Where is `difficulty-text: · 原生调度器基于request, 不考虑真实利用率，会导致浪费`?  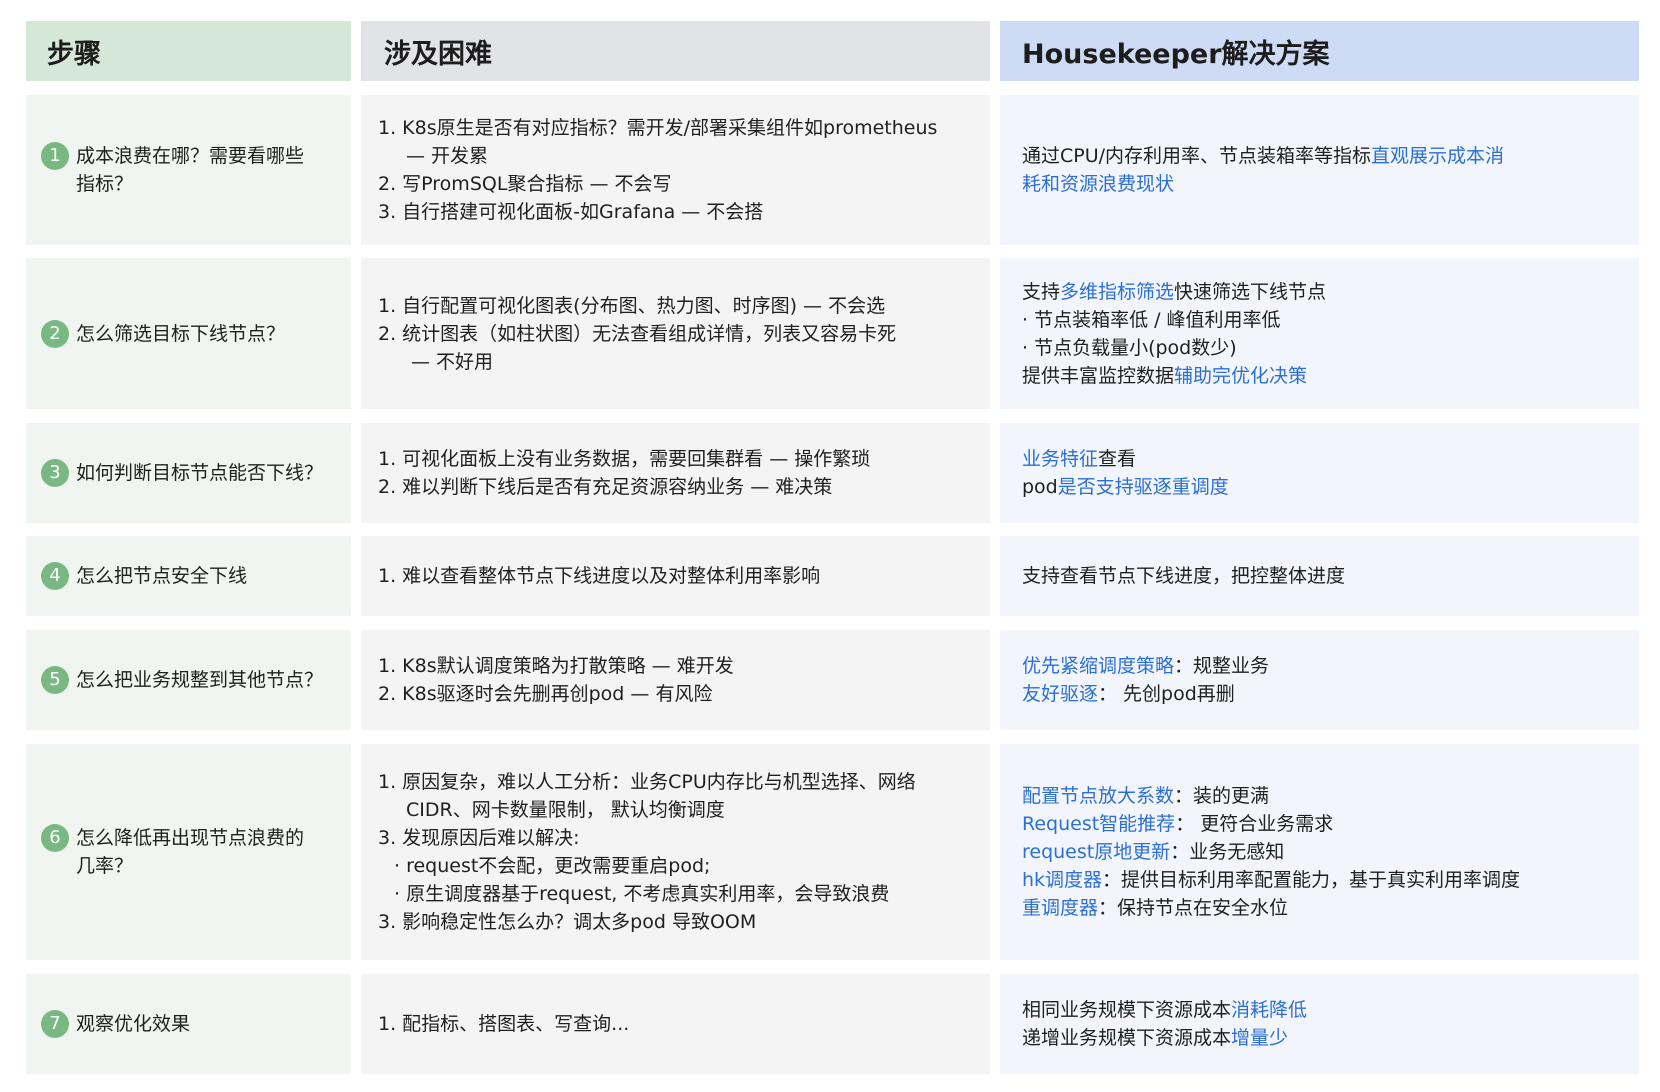
difficulty-text: · 原生调度器基于request, 不考虑真实利用率，会导致浪费 is located at coordinates (642, 894).